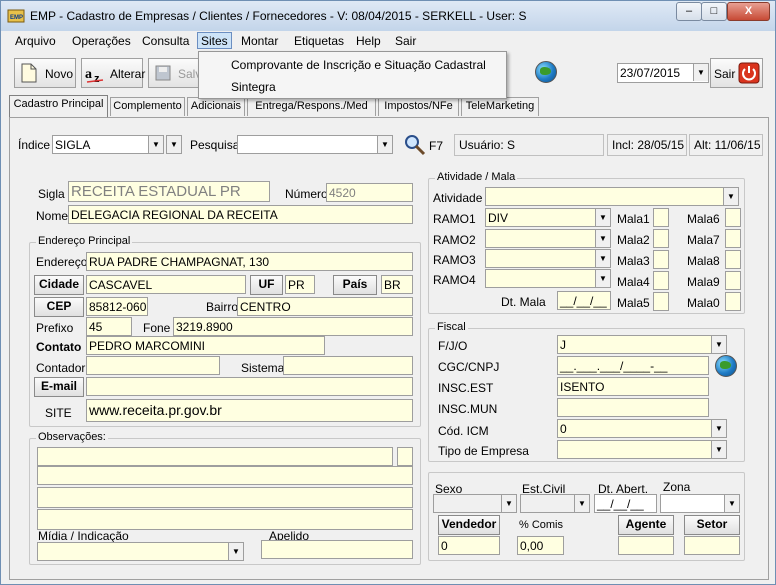 Image resolution: width=776 pixels, height=585 pixels. Describe the element at coordinates (475, 503) in the screenshot. I see `sexo-select: ▼` at that location.